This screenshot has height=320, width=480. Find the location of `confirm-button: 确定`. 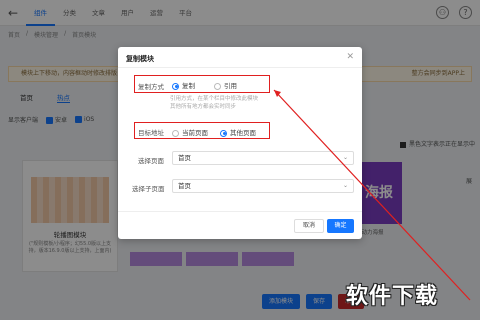

confirm-button: 确定 is located at coordinates (340, 226).